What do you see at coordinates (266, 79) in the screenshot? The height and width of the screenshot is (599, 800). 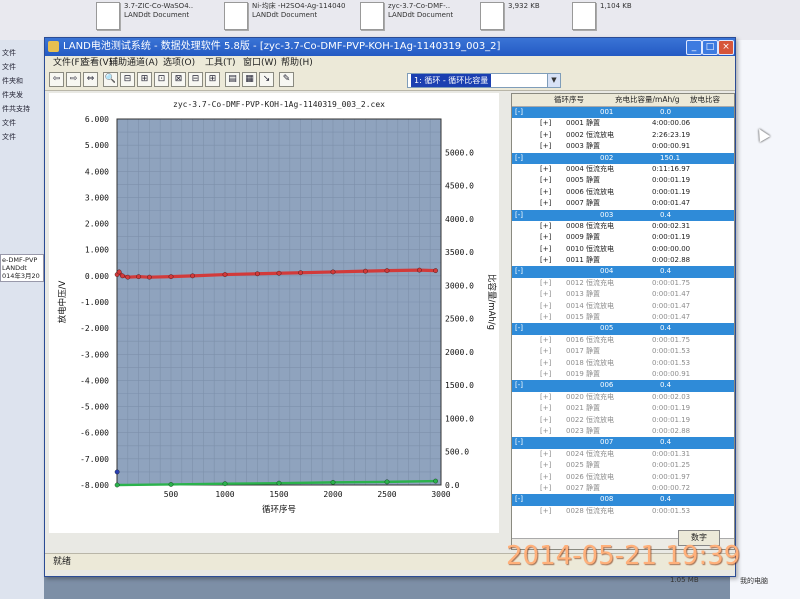 I see `toolbar-button: ↘` at bounding box center [266, 79].